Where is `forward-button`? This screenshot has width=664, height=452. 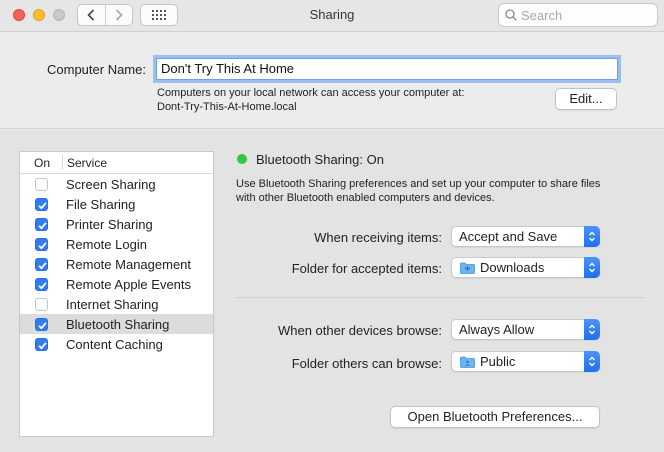 forward-button is located at coordinates (118, 15).